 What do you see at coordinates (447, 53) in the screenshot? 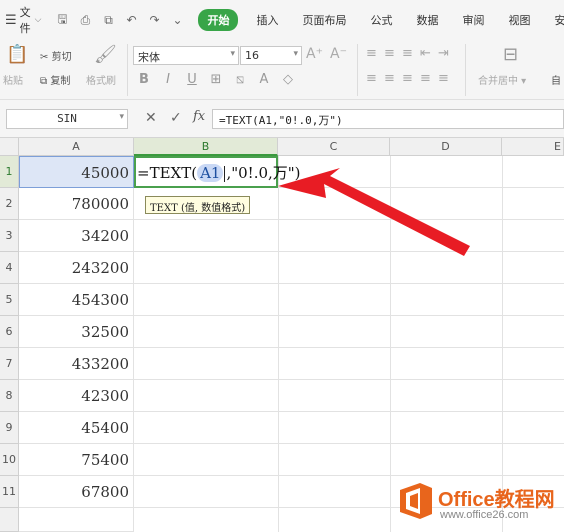
I see `indent-increase-icon: ⇥` at bounding box center [447, 53].